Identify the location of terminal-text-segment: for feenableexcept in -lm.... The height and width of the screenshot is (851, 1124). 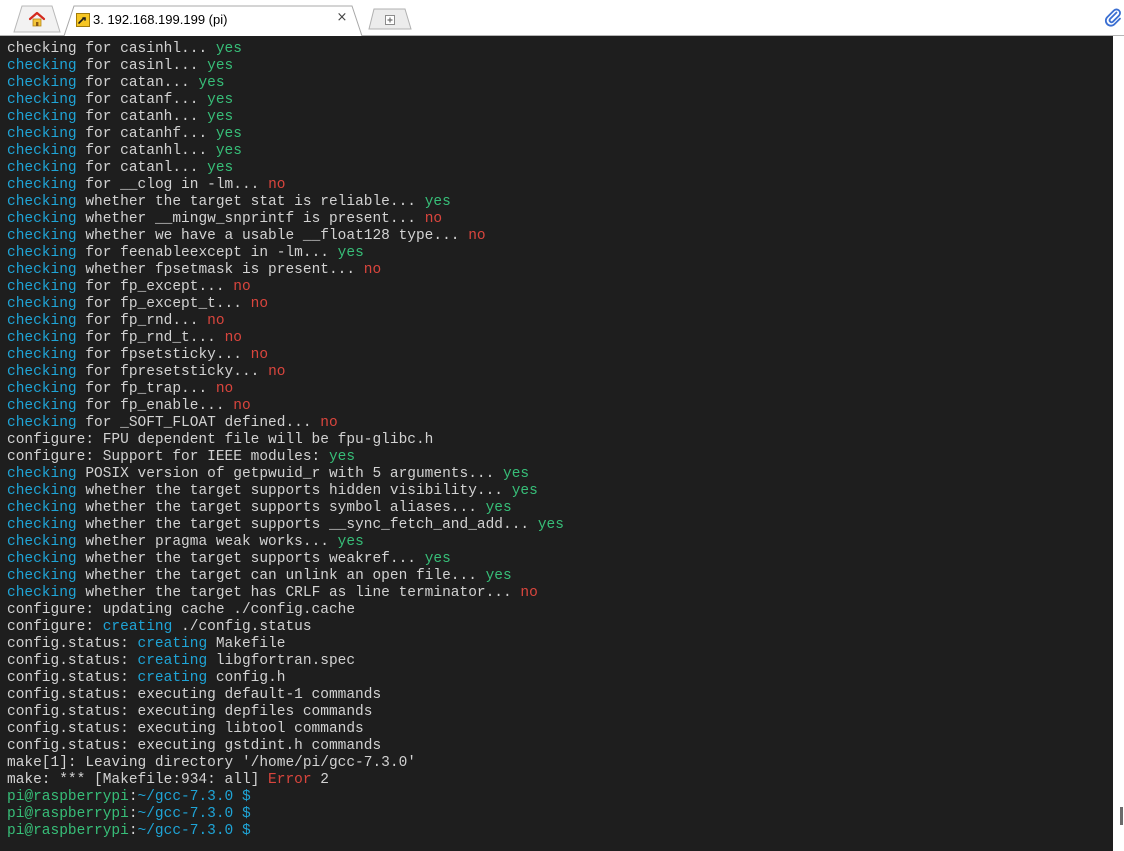
(207, 253).